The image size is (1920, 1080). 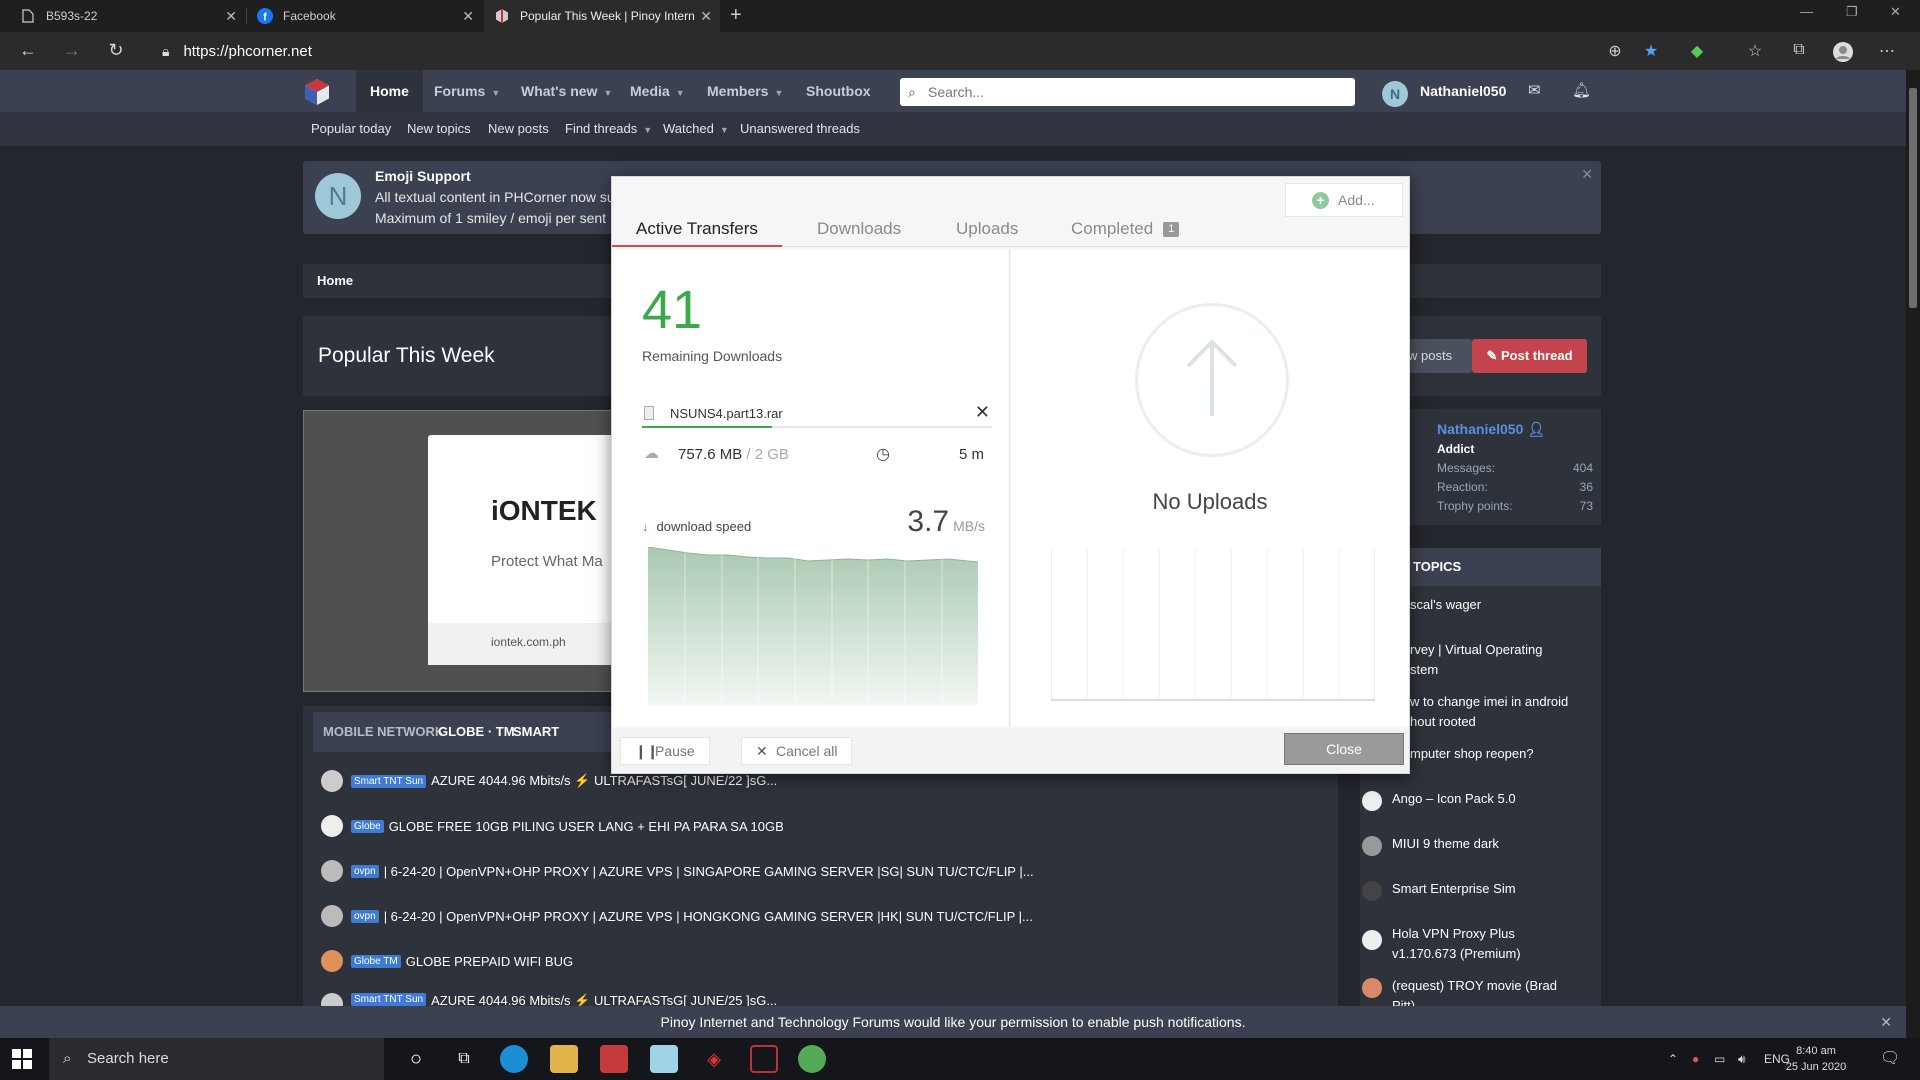 I want to click on feed-tab-mobile-network: MOBILE NETWORK, so click(x=383, y=732).